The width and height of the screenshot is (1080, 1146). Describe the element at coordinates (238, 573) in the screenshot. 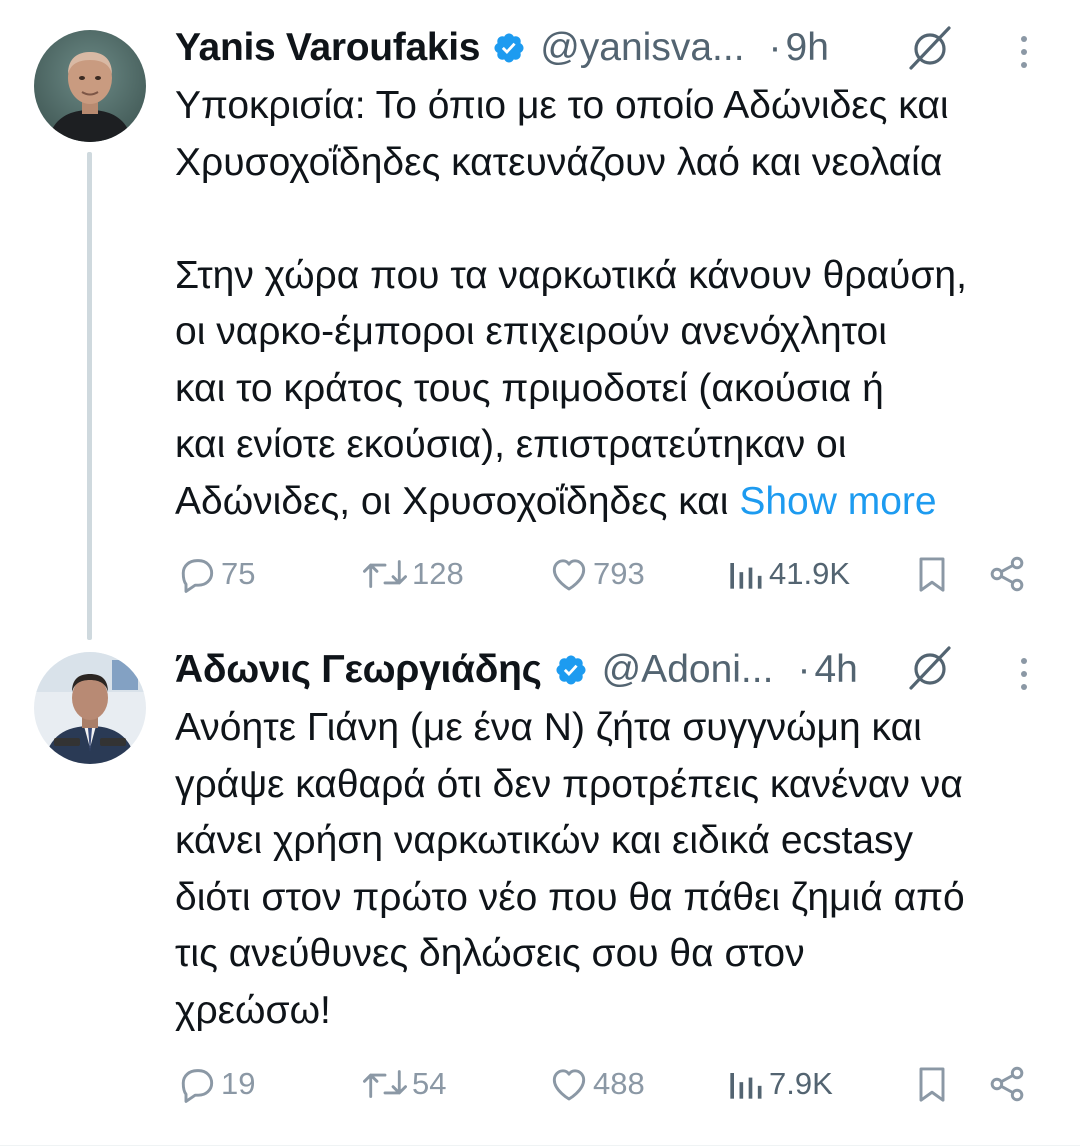

I see `reply-count: 75` at that location.